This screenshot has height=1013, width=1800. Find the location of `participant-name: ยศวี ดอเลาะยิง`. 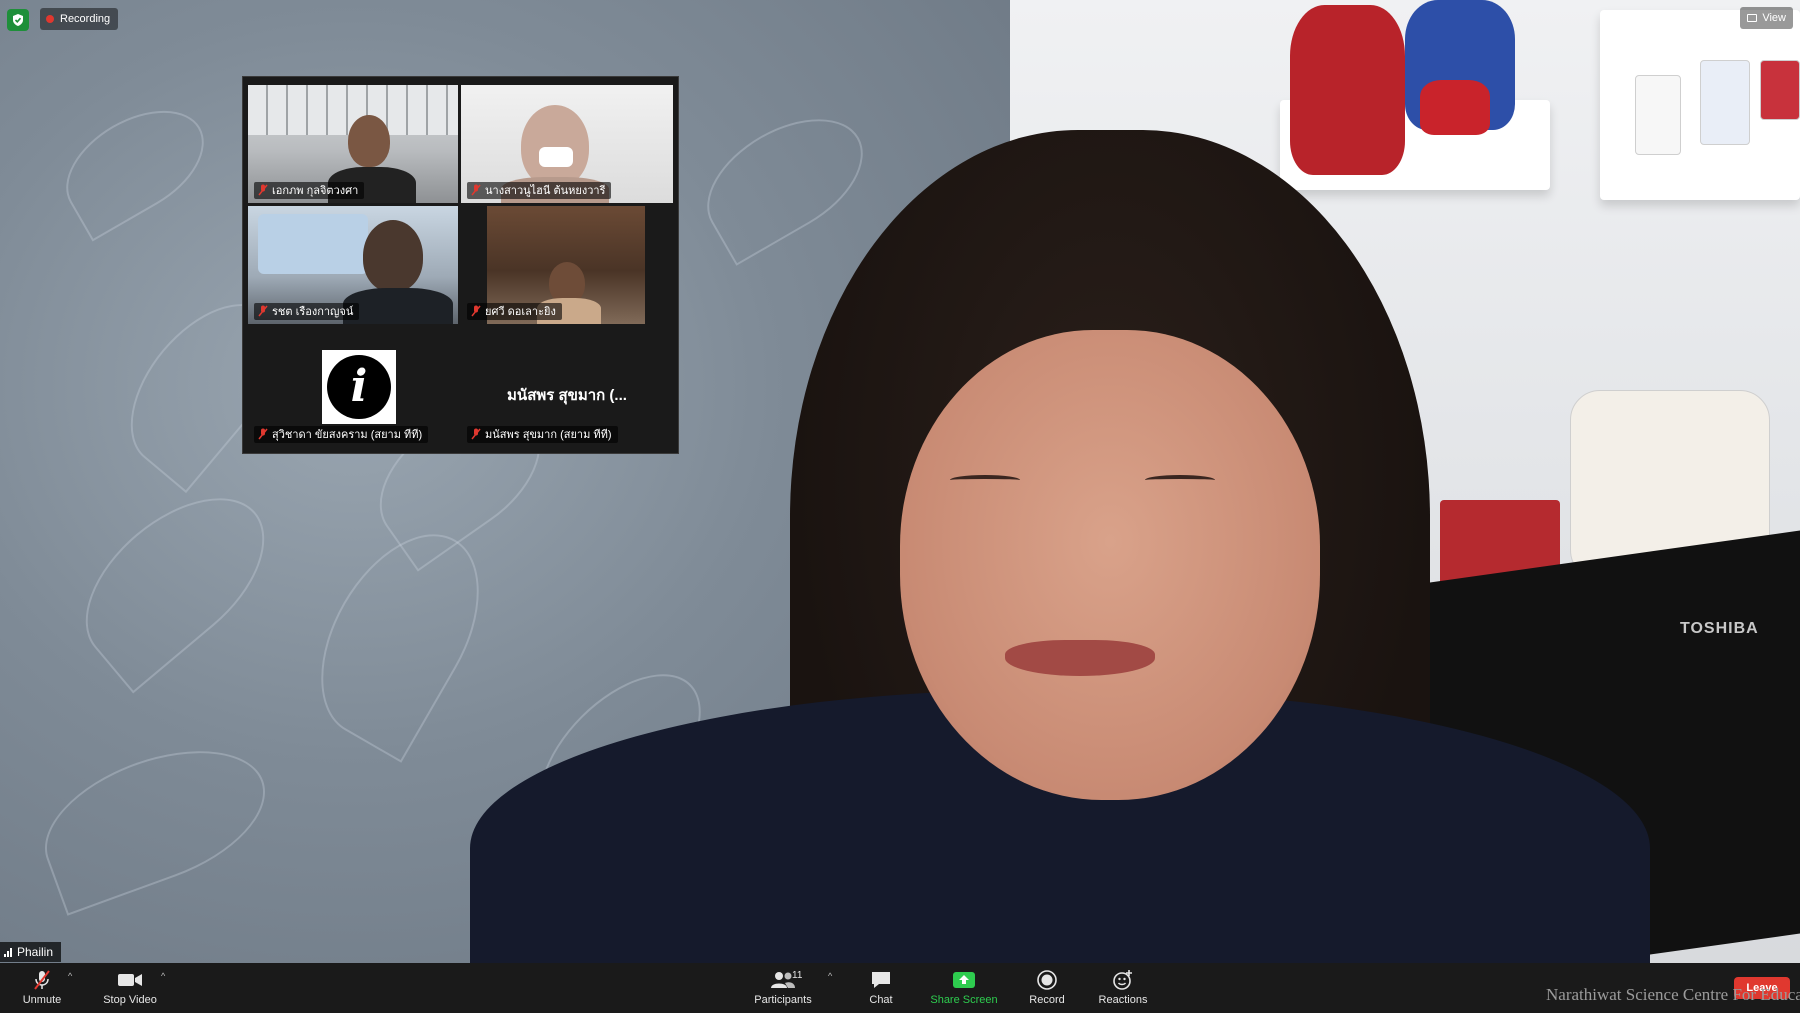

participant-name: ยศวี ดอเลาะยิง is located at coordinates (520, 312).